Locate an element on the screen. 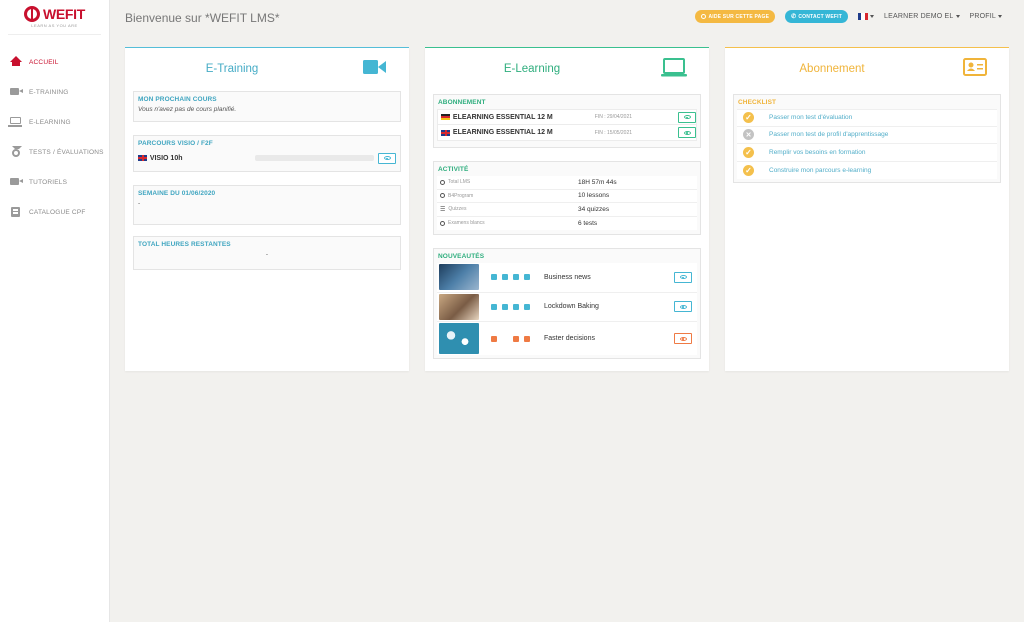 The image size is (1024, 622). checklist-item: ✓ Remplir vos besoins en formation is located at coordinates (867, 153).